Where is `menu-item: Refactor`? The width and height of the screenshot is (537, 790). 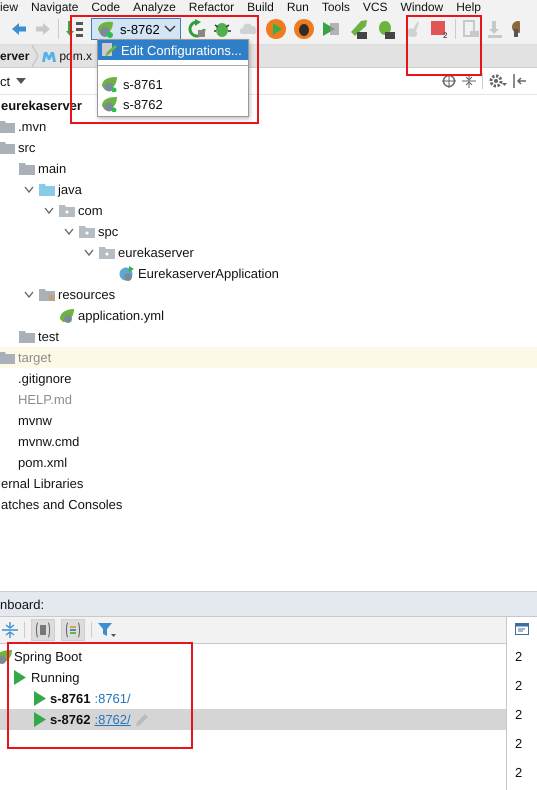 menu-item: Refactor is located at coordinates (211, 7).